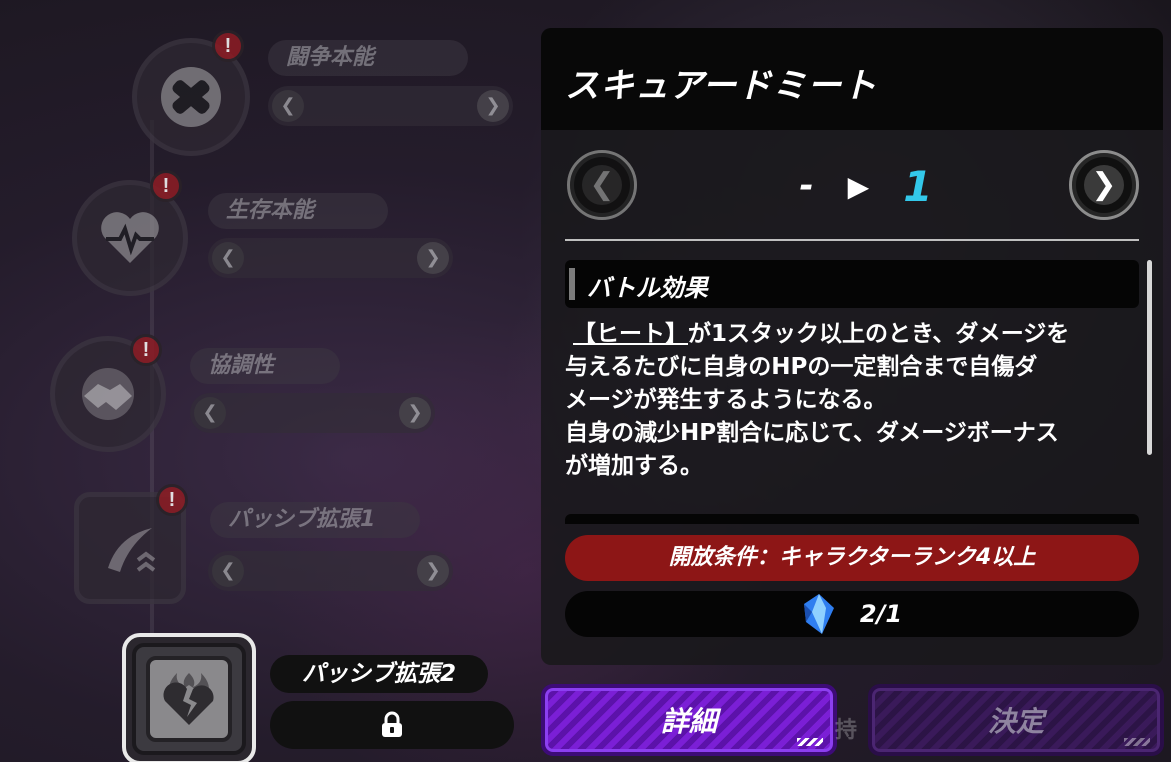  I want to click on next-level-button: ❯, so click(1104, 185).